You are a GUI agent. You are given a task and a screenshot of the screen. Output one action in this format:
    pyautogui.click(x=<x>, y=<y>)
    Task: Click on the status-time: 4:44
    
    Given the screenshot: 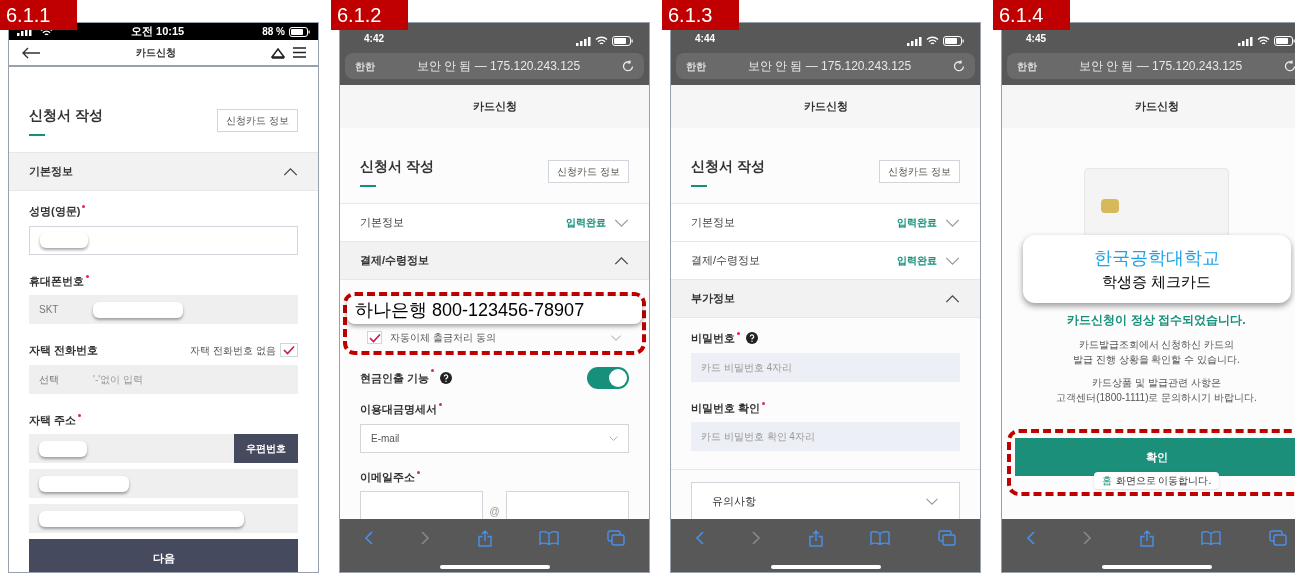 What is the action you would take?
    pyautogui.click(x=705, y=39)
    